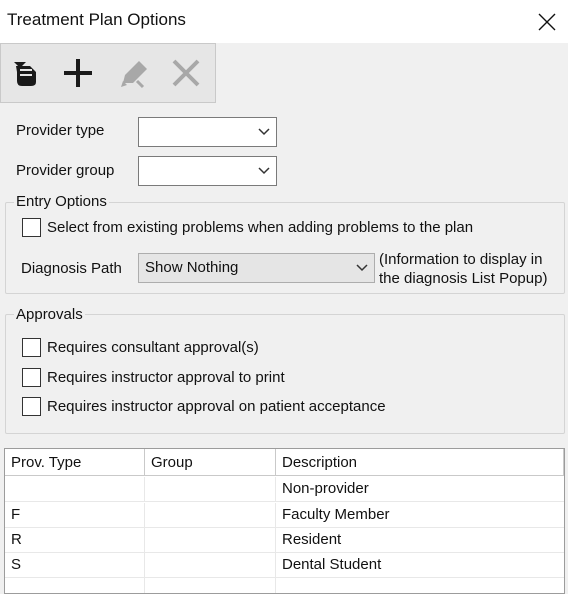 The image size is (568, 594). What do you see at coordinates (75, 565) in the screenshot?
I see `cell-prov-type: S` at bounding box center [75, 565].